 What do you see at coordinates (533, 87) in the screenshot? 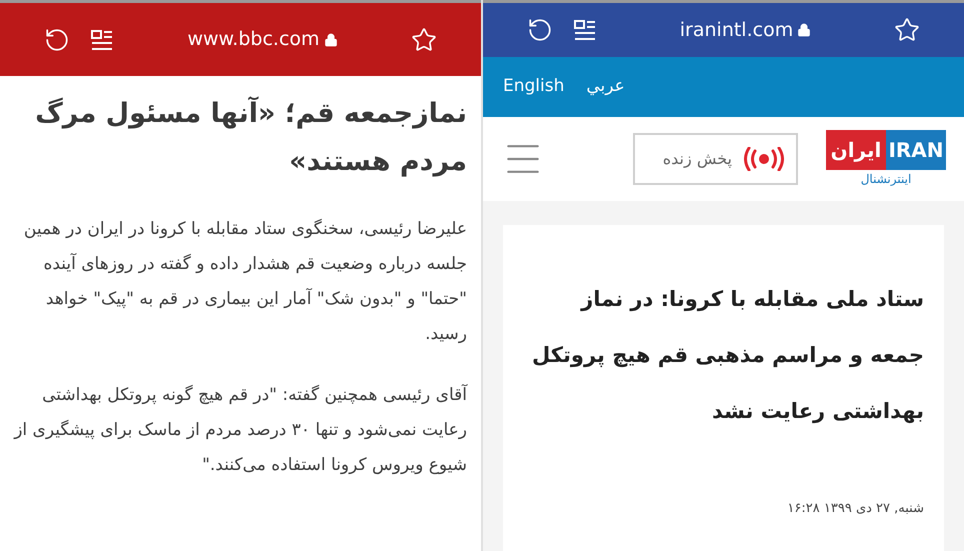
I see `language-link: English` at bounding box center [533, 87].